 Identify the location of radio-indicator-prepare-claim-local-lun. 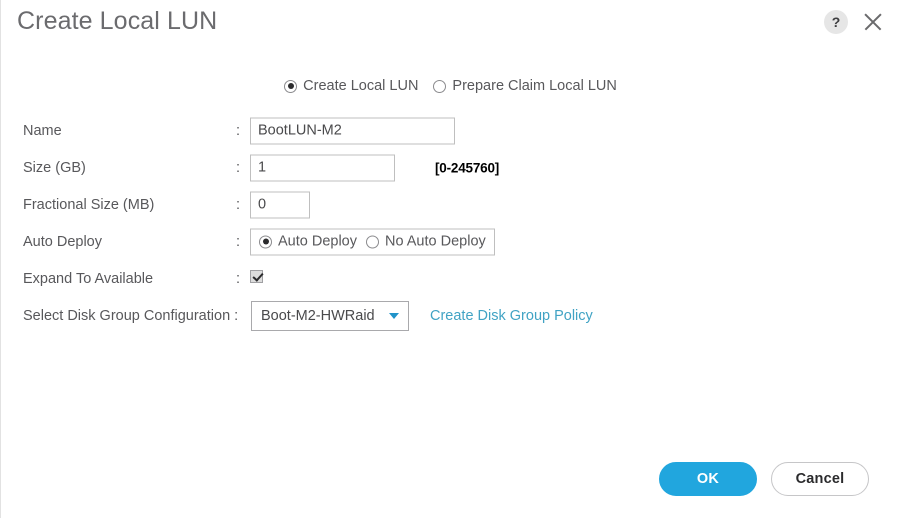
(440, 86).